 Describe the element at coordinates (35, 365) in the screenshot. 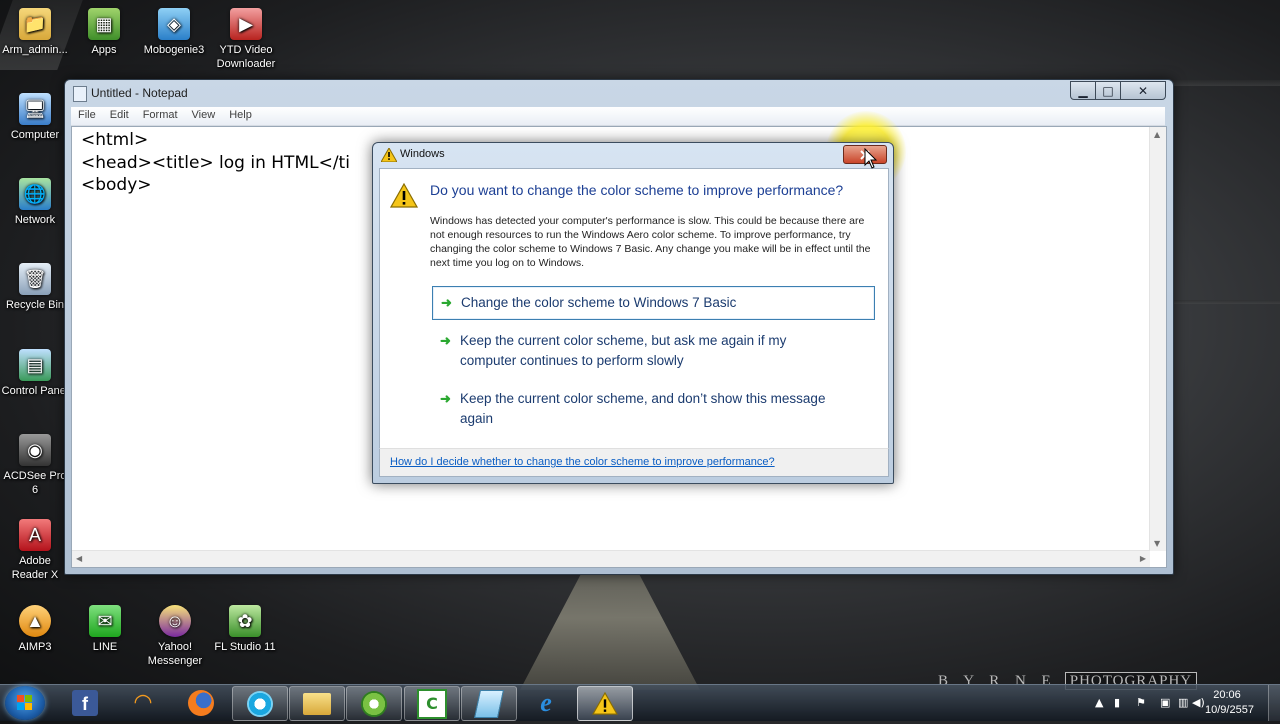

I see `control-panel-icon: ▤` at that location.